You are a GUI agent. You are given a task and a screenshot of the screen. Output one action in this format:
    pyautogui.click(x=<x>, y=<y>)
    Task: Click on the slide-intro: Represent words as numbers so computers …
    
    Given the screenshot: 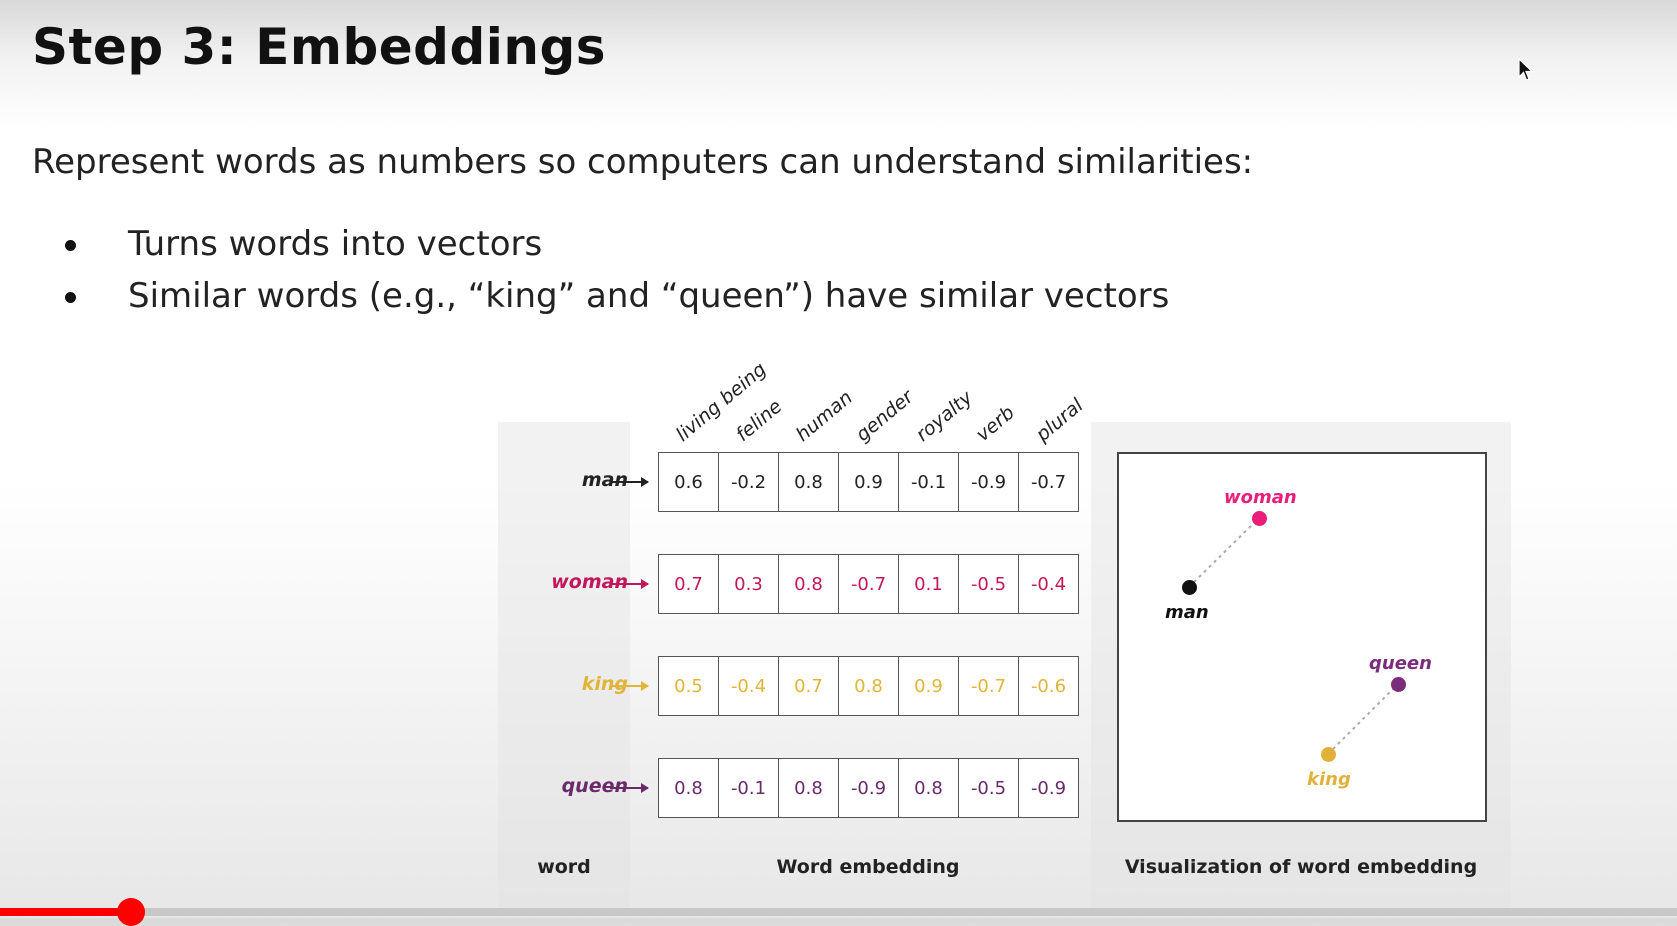 What is the action you would take?
    pyautogui.click(x=643, y=162)
    